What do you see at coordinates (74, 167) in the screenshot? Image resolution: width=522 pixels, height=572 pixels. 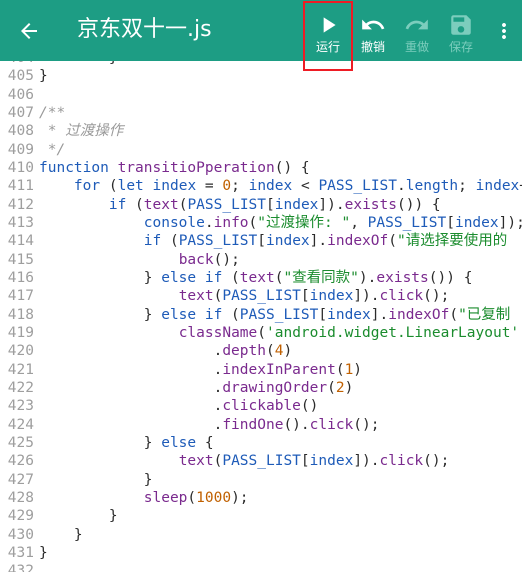 I see `code-token: function` at bounding box center [74, 167].